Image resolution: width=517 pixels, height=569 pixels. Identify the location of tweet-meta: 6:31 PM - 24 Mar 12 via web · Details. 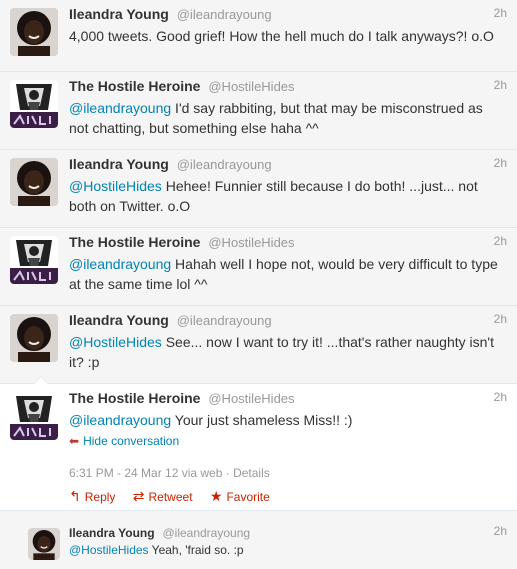
(169, 473).